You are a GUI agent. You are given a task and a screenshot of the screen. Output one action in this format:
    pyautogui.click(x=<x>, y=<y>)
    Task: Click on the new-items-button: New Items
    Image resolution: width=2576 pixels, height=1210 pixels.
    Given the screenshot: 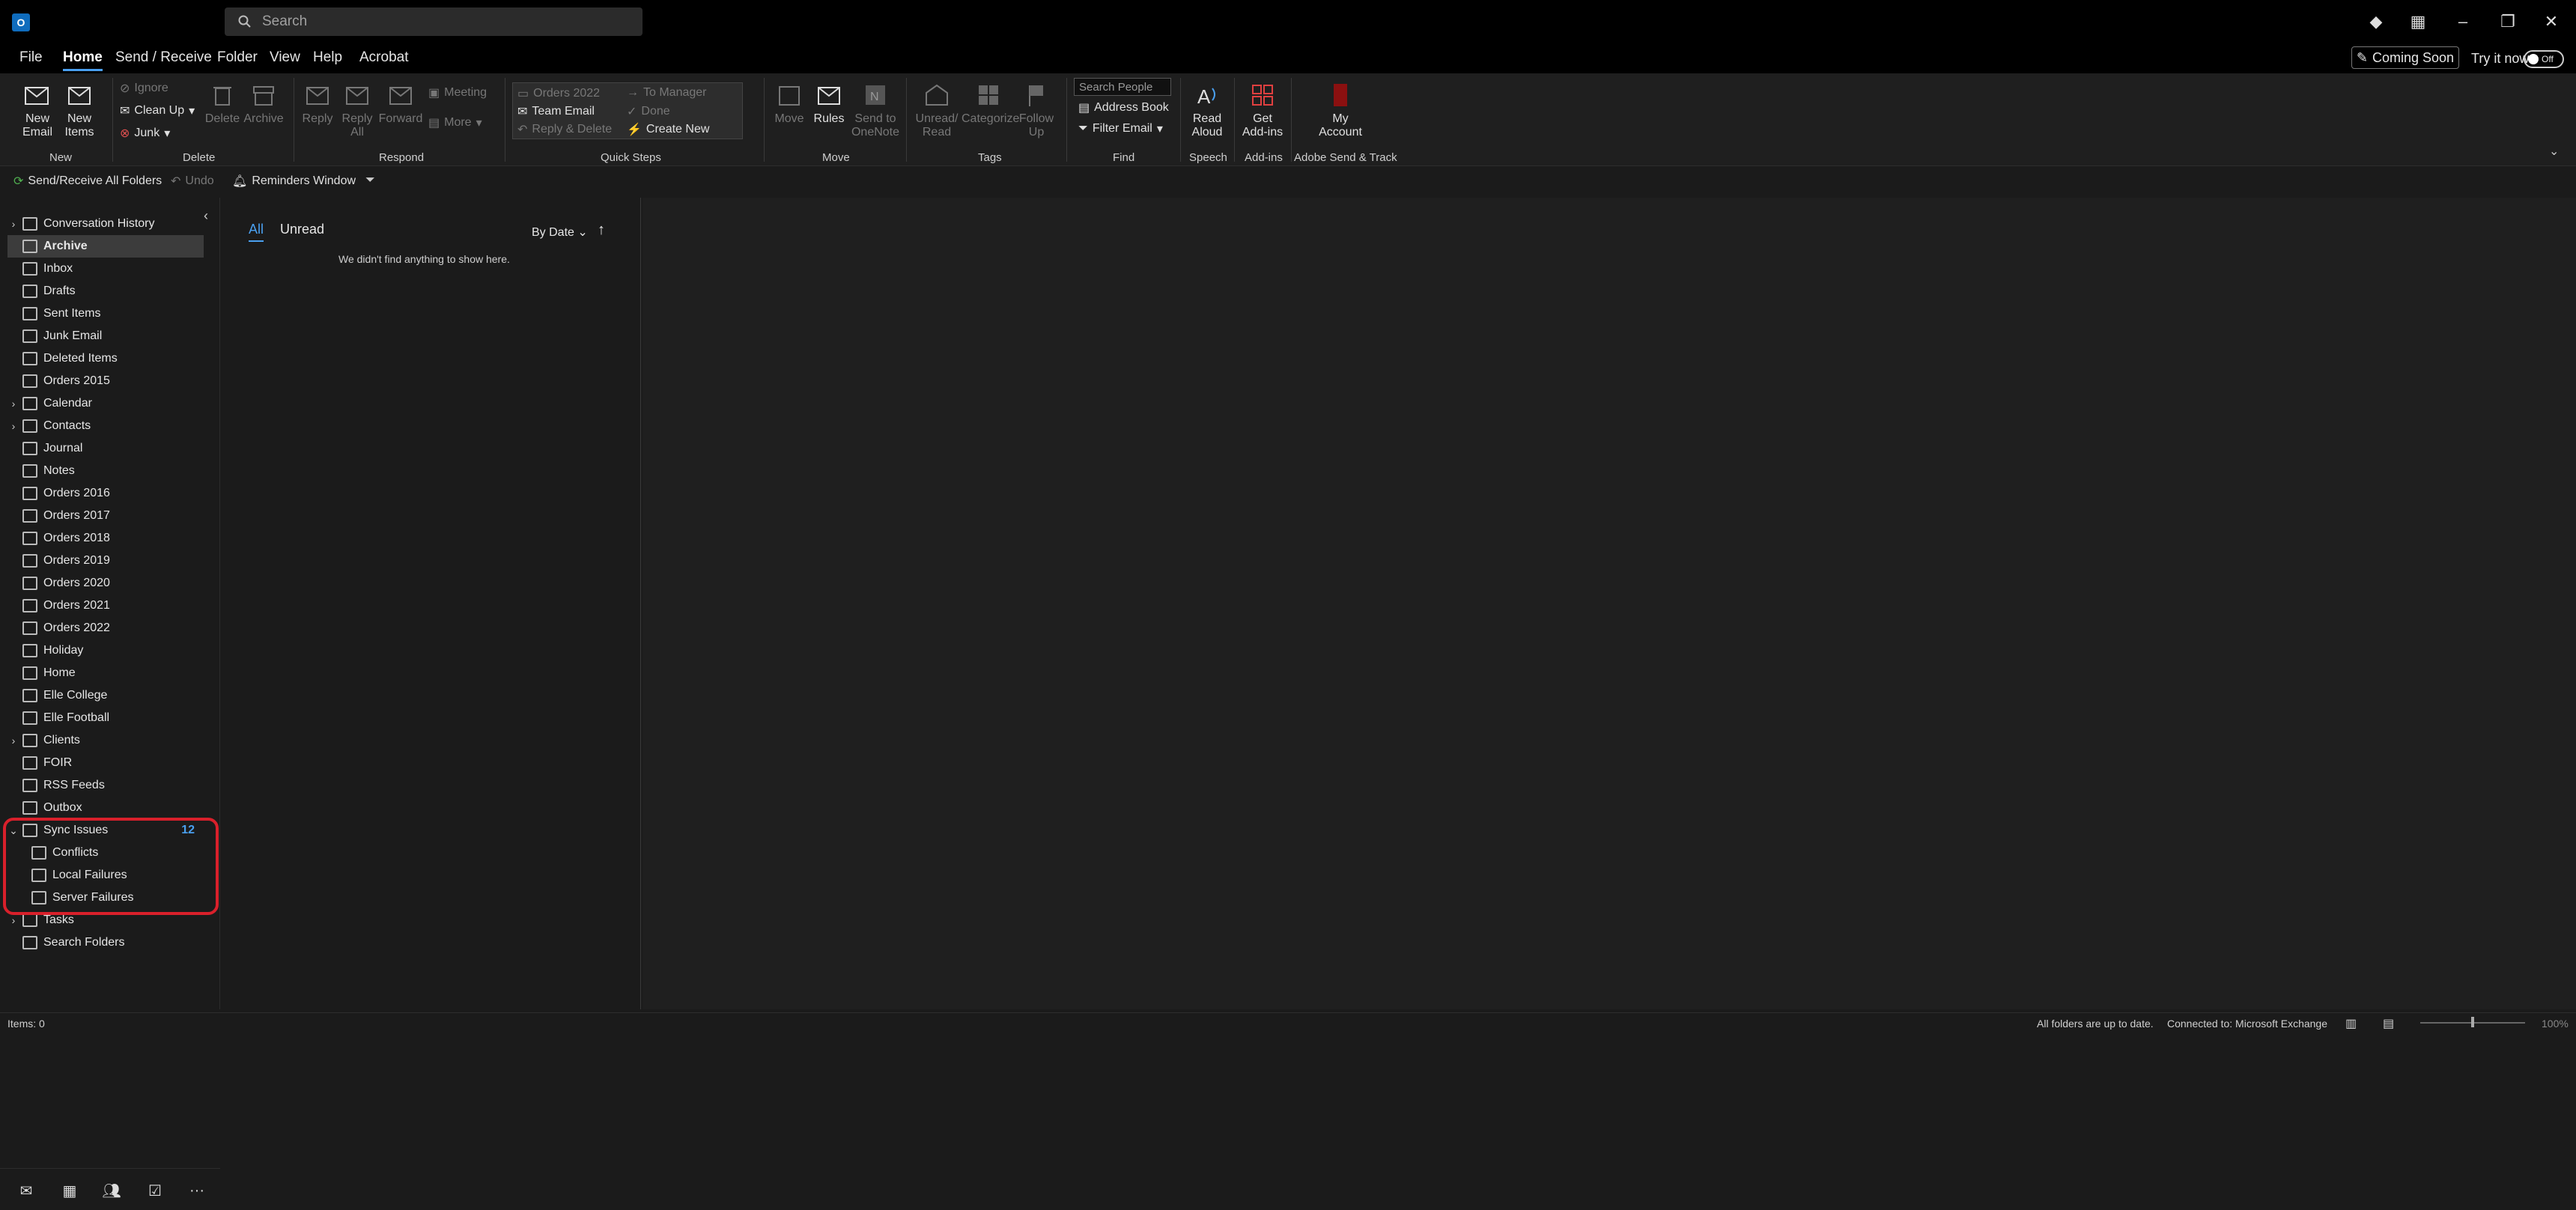 What is the action you would take?
    pyautogui.click(x=79, y=110)
    